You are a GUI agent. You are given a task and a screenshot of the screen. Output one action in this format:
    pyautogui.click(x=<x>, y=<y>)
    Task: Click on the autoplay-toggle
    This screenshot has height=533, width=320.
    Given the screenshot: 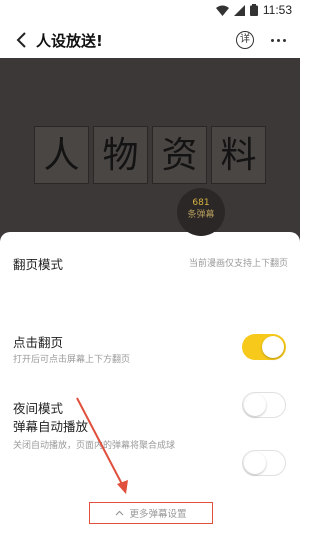 What is the action you would take?
    pyautogui.click(x=264, y=463)
    